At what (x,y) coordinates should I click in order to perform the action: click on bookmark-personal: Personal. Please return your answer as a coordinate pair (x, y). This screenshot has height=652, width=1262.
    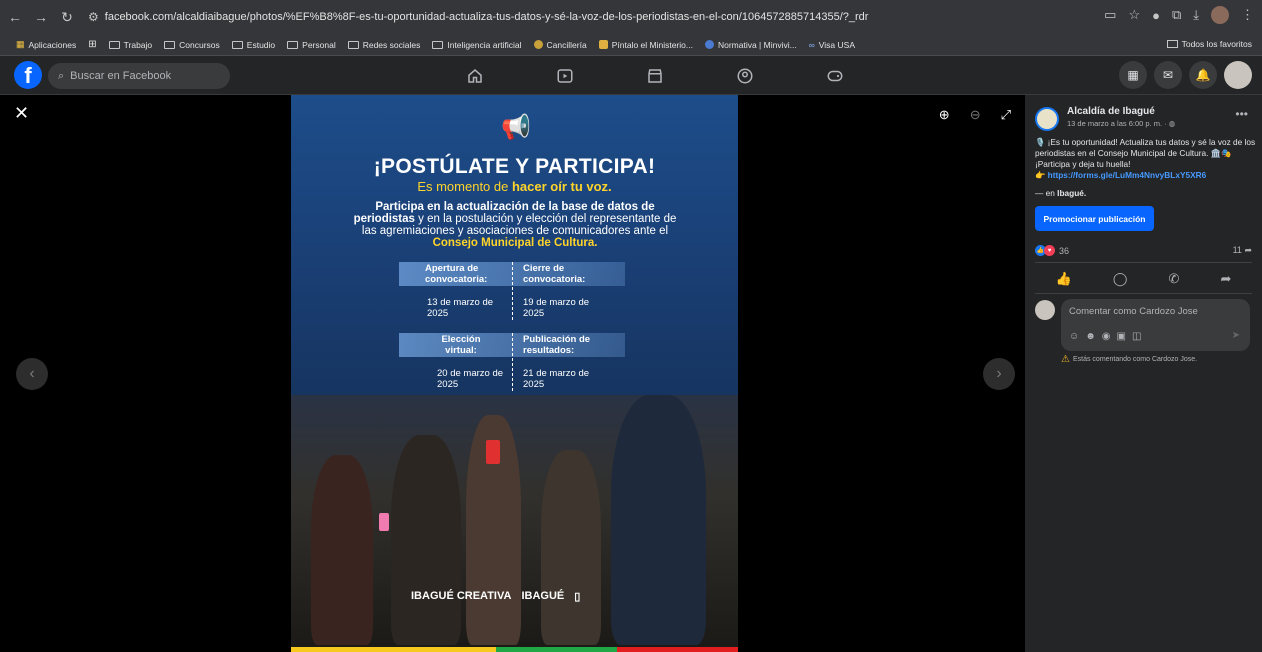
    Looking at the image, I should click on (311, 45).